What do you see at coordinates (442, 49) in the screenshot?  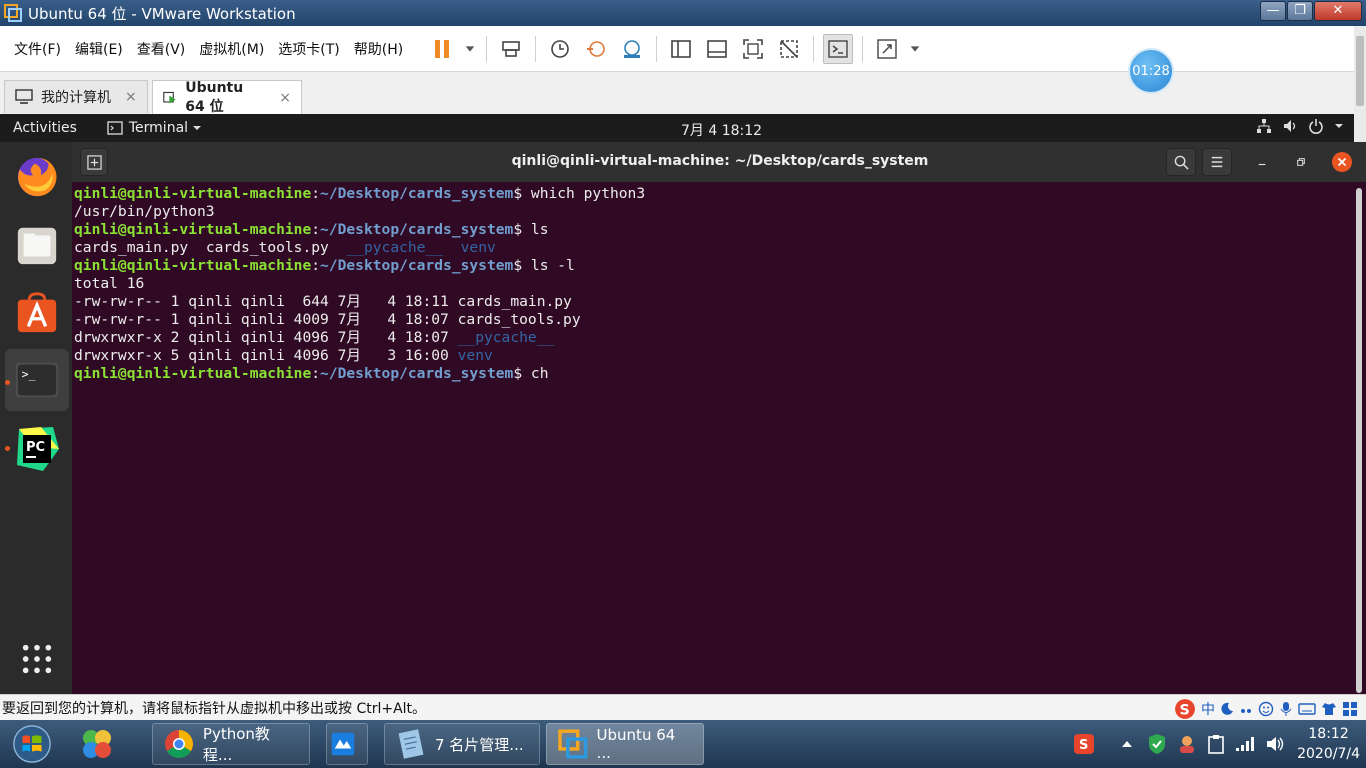 I see `pause-button` at bounding box center [442, 49].